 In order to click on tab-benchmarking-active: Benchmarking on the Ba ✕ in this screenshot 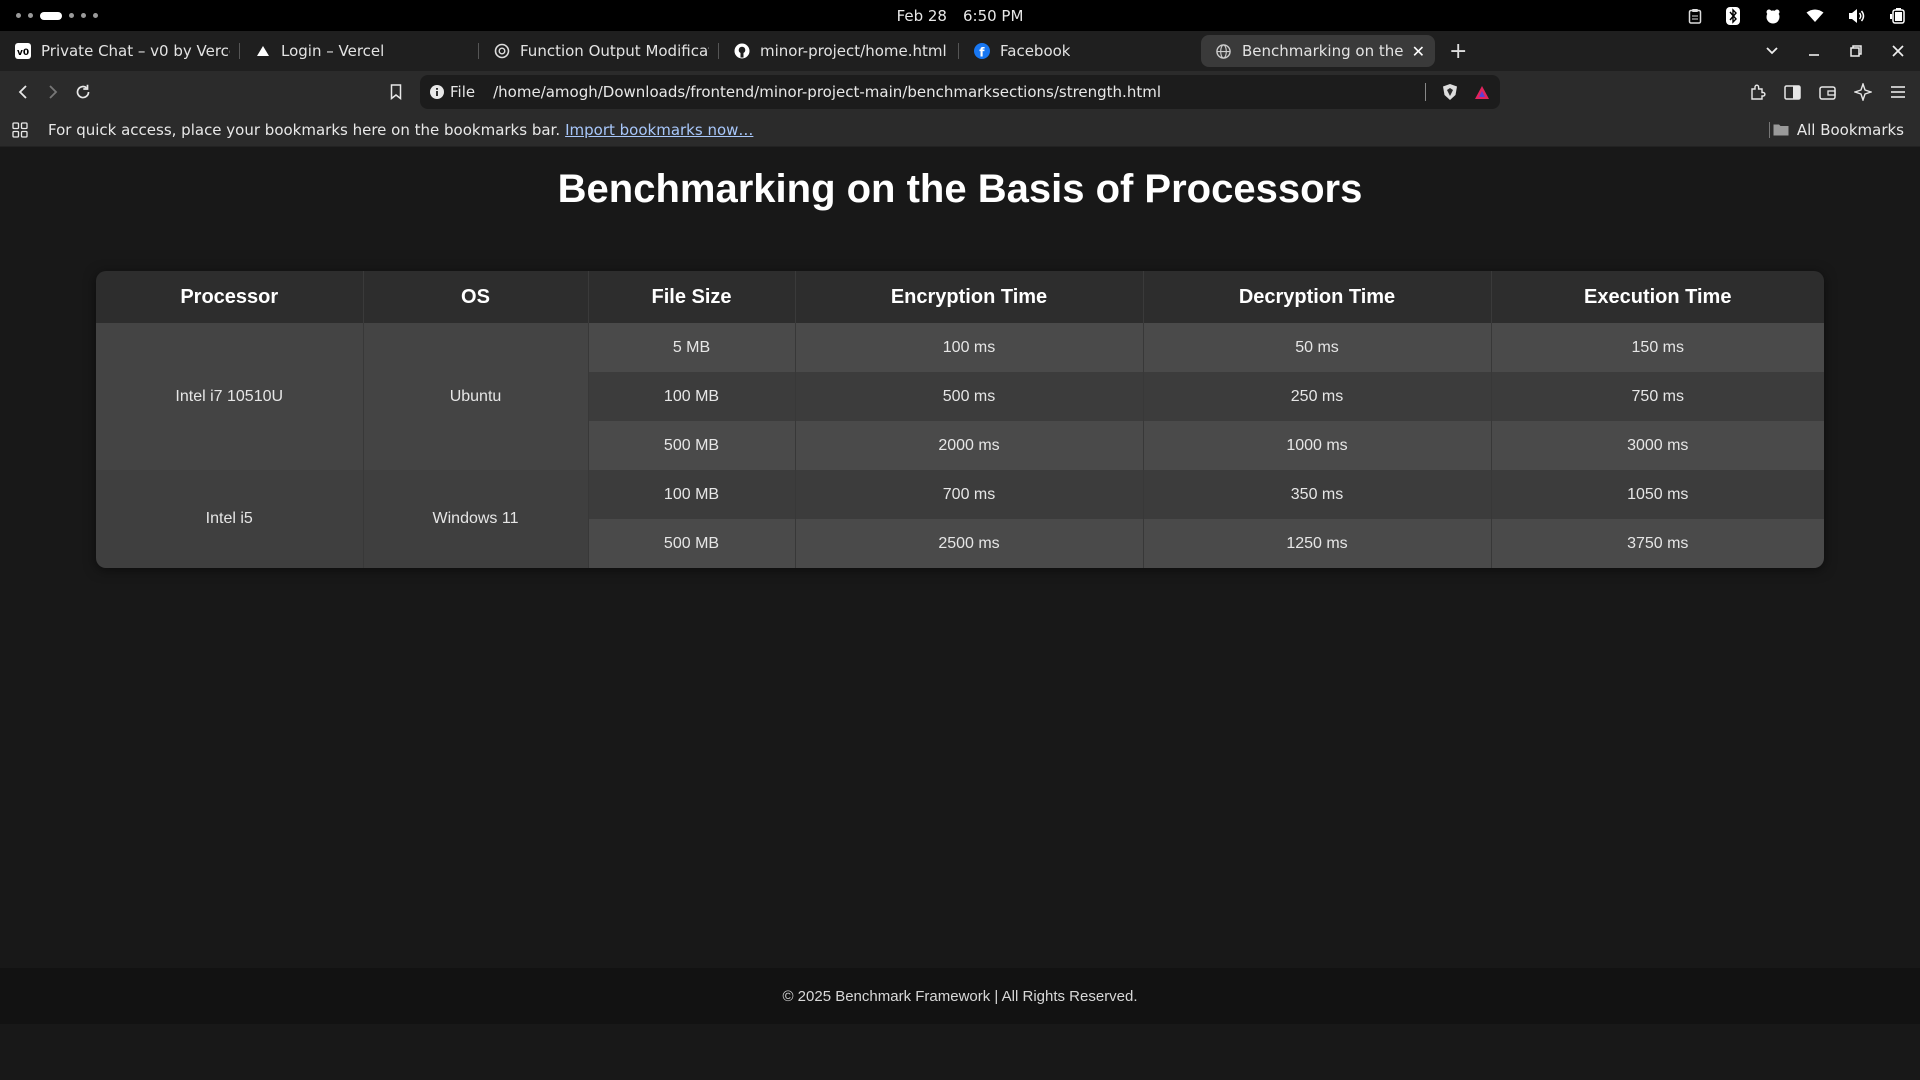, I will do `click(1318, 51)`.